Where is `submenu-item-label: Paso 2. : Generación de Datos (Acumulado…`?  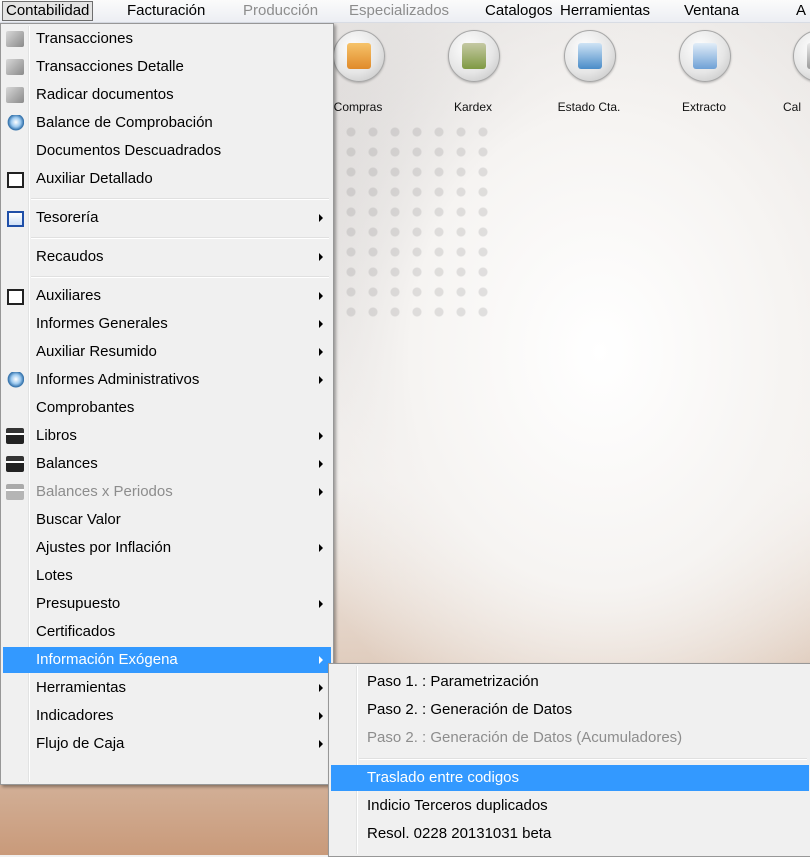
submenu-item-label: Paso 2. : Generación de Datos (Acumulado… is located at coordinates (525, 737).